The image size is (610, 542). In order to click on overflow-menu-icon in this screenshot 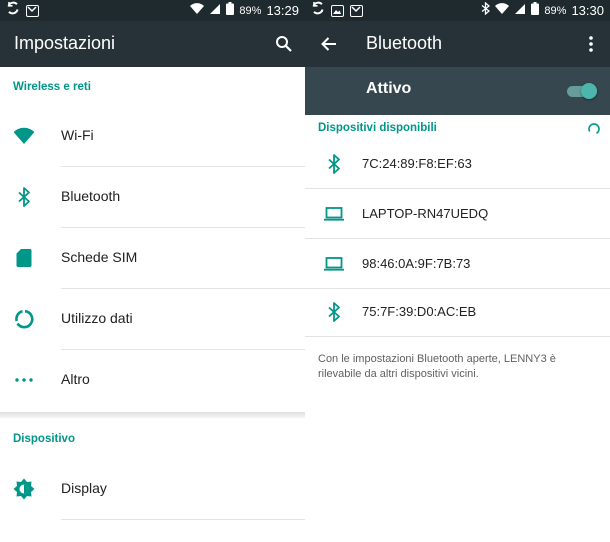, I will do `click(591, 44)`.